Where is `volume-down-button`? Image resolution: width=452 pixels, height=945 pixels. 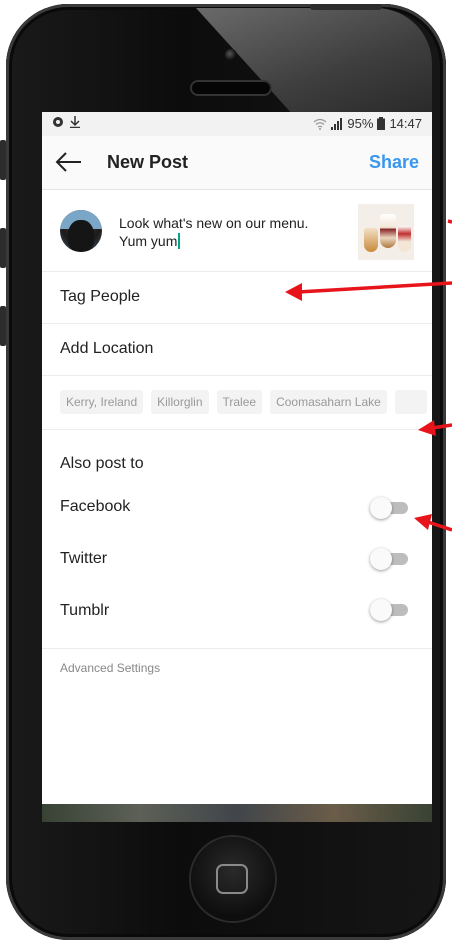
volume-down-button is located at coordinates (3, 326).